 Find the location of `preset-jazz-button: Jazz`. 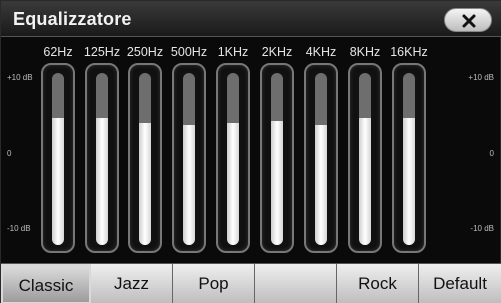

preset-jazz-button: Jazz is located at coordinates (132, 283).